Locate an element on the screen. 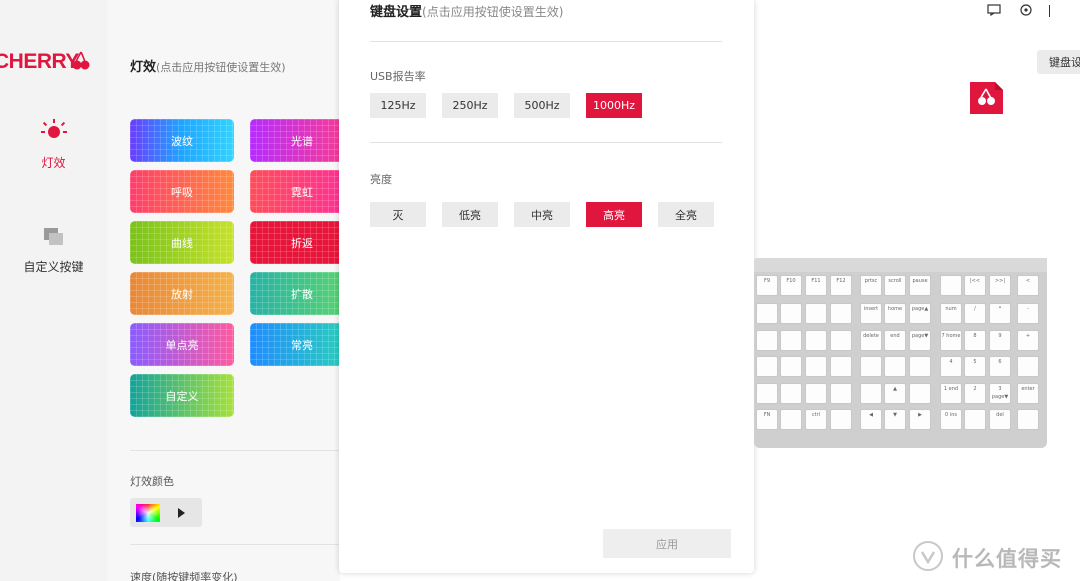 The height and width of the screenshot is (581, 1080). option-button: 全亮 is located at coordinates (686, 214).